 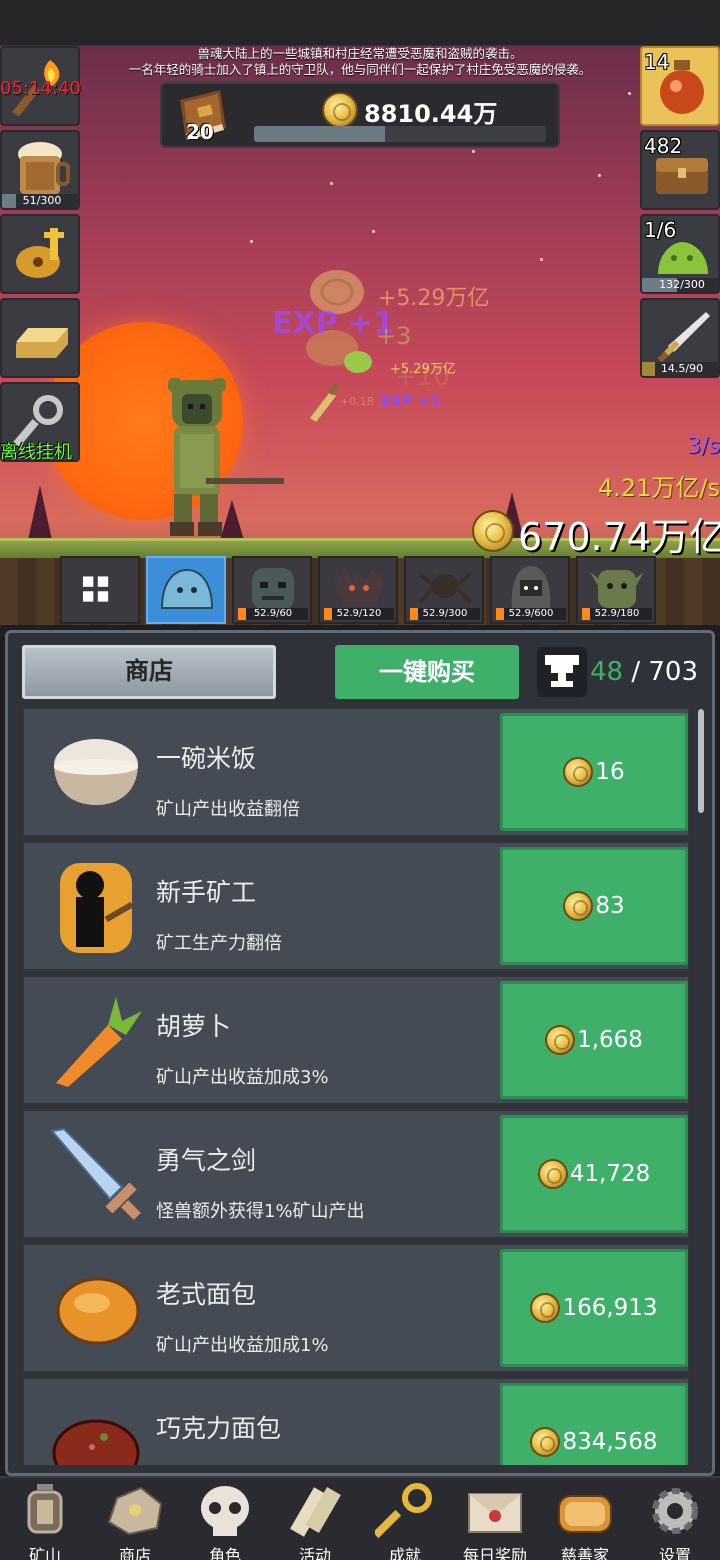 I want to click on buy-button: 83, so click(x=594, y=906).